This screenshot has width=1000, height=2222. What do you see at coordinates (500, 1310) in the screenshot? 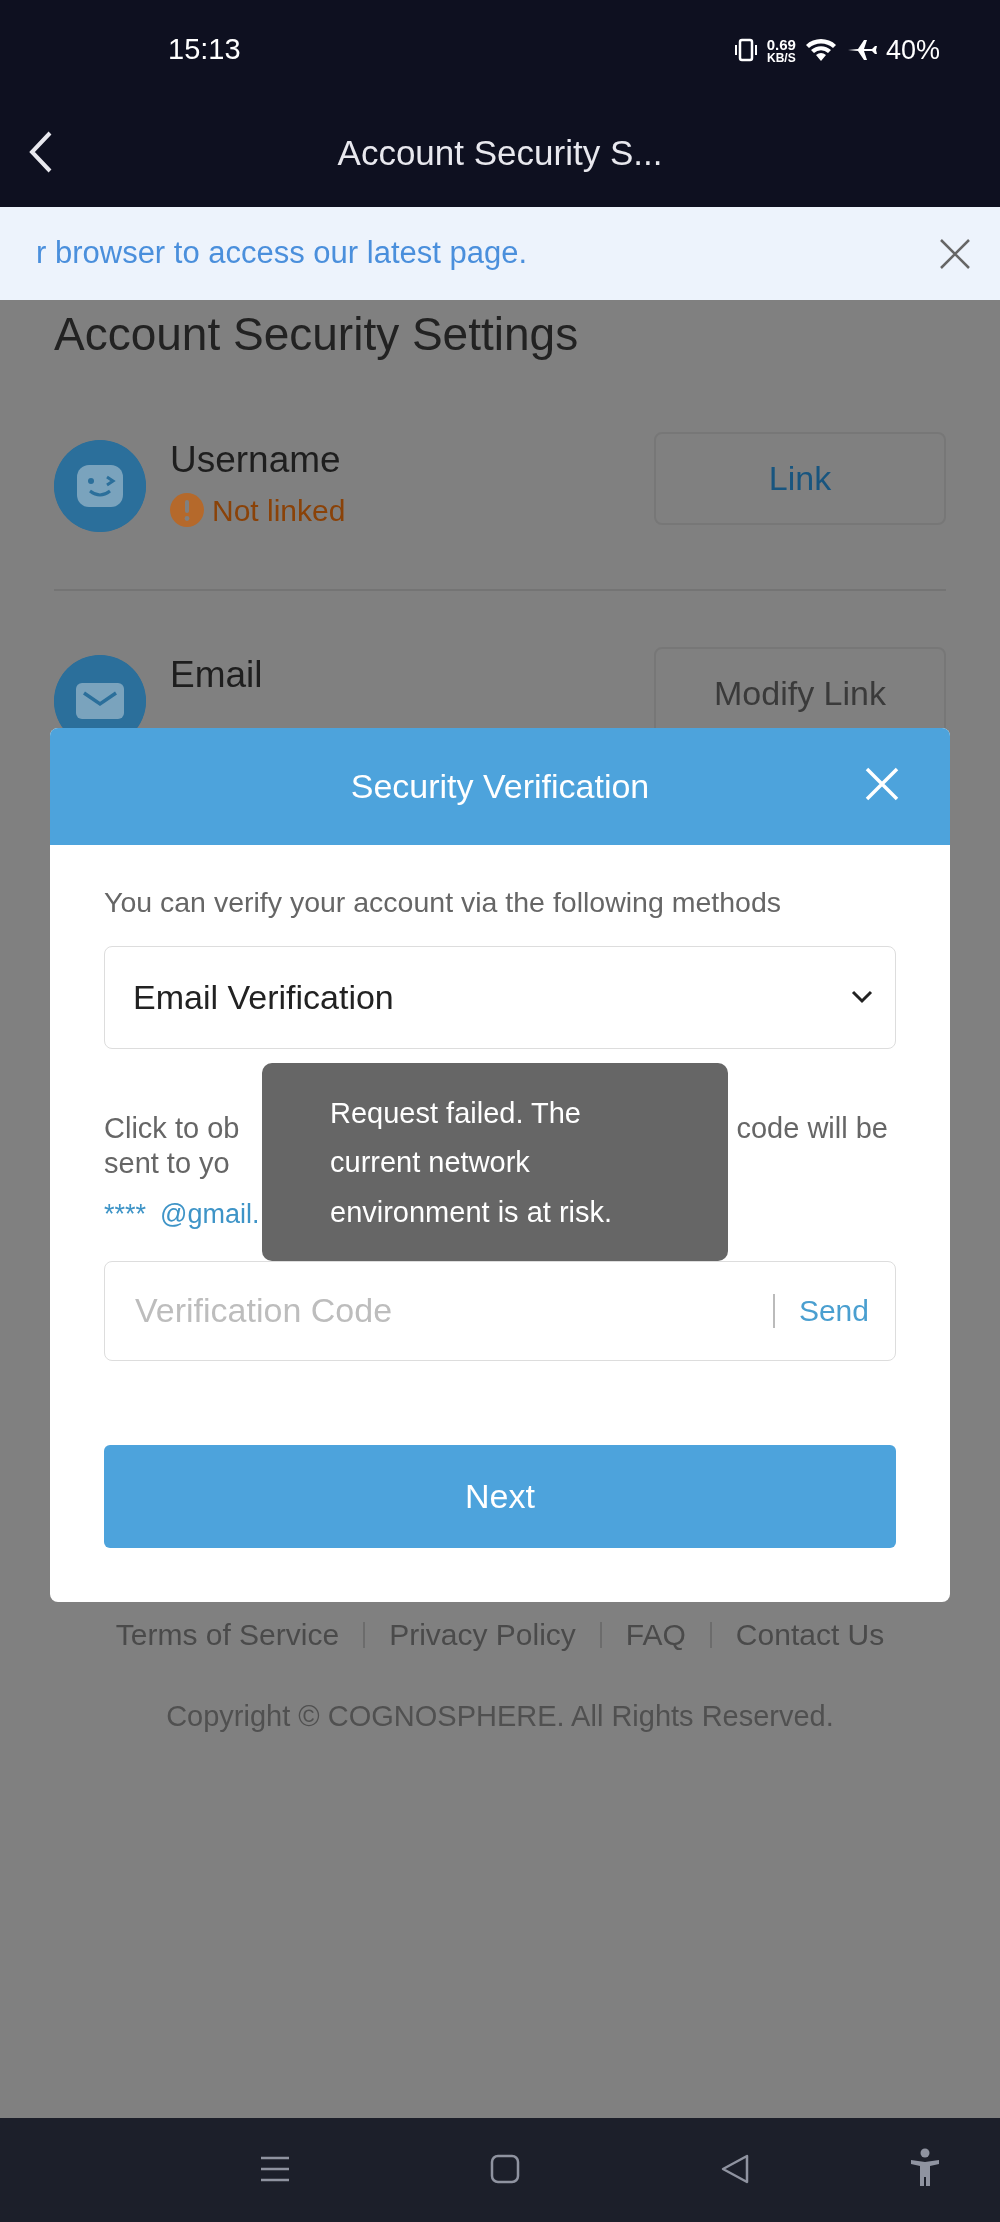
I see `code-input-field: Verification Code Send` at bounding box center [500, 1310].